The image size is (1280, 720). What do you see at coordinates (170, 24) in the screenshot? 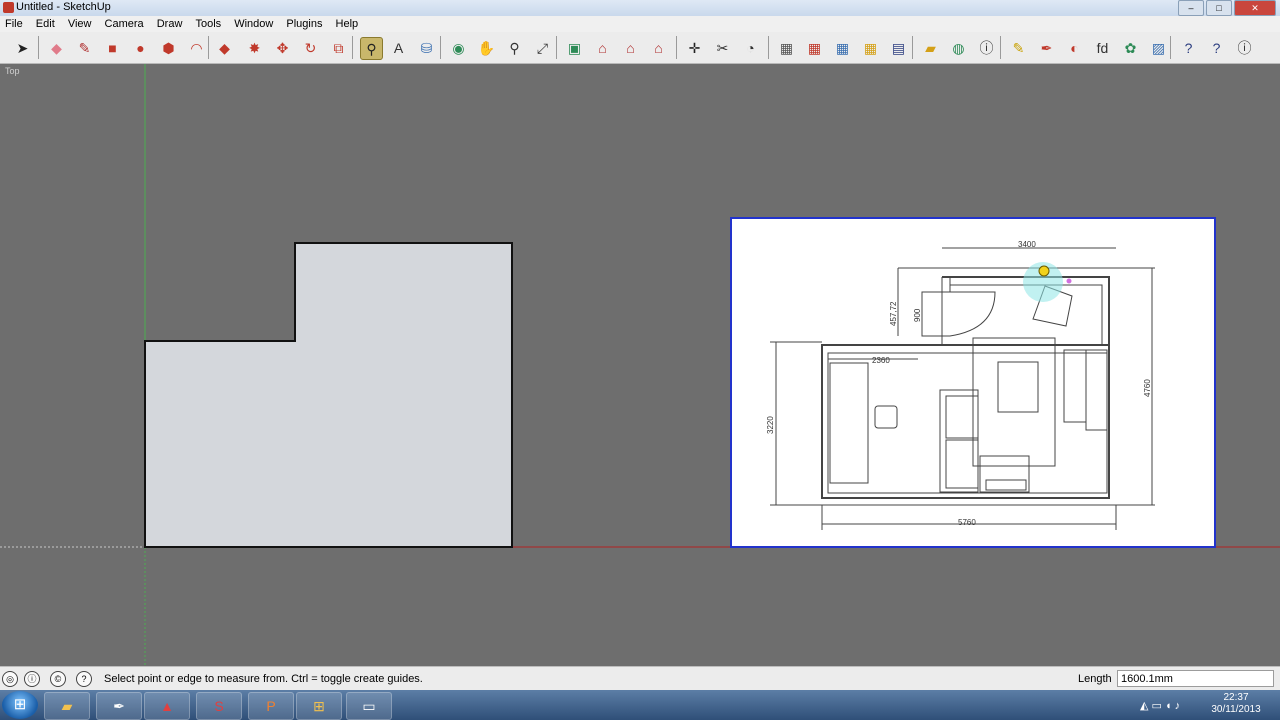
I see `menu-draw: Draw` at bounding box center [170, 24].